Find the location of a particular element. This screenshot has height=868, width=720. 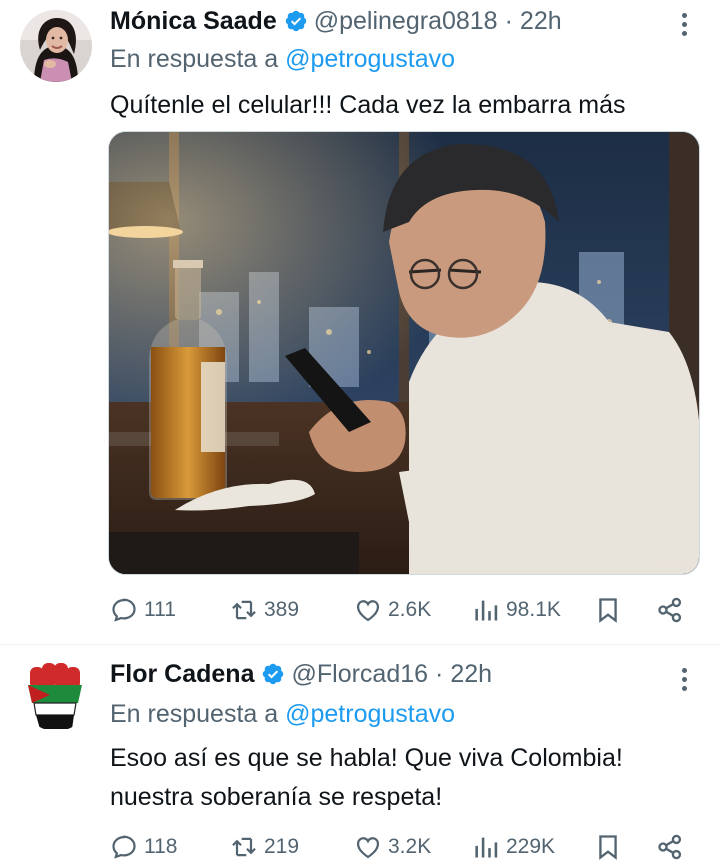

author-handle: @Florcad16 is located at coordinates (359, 674).